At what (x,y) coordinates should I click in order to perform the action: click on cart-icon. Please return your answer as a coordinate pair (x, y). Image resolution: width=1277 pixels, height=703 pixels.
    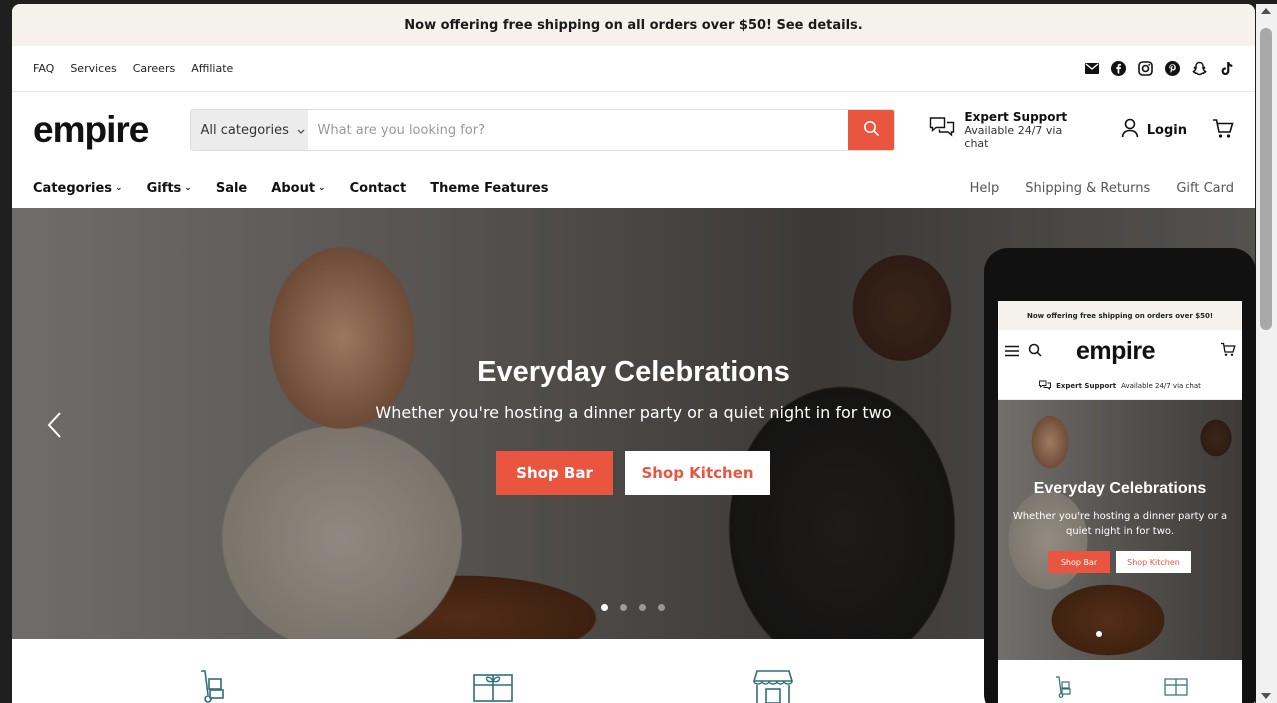
    Looking at the image, I should click on (1223, 130).